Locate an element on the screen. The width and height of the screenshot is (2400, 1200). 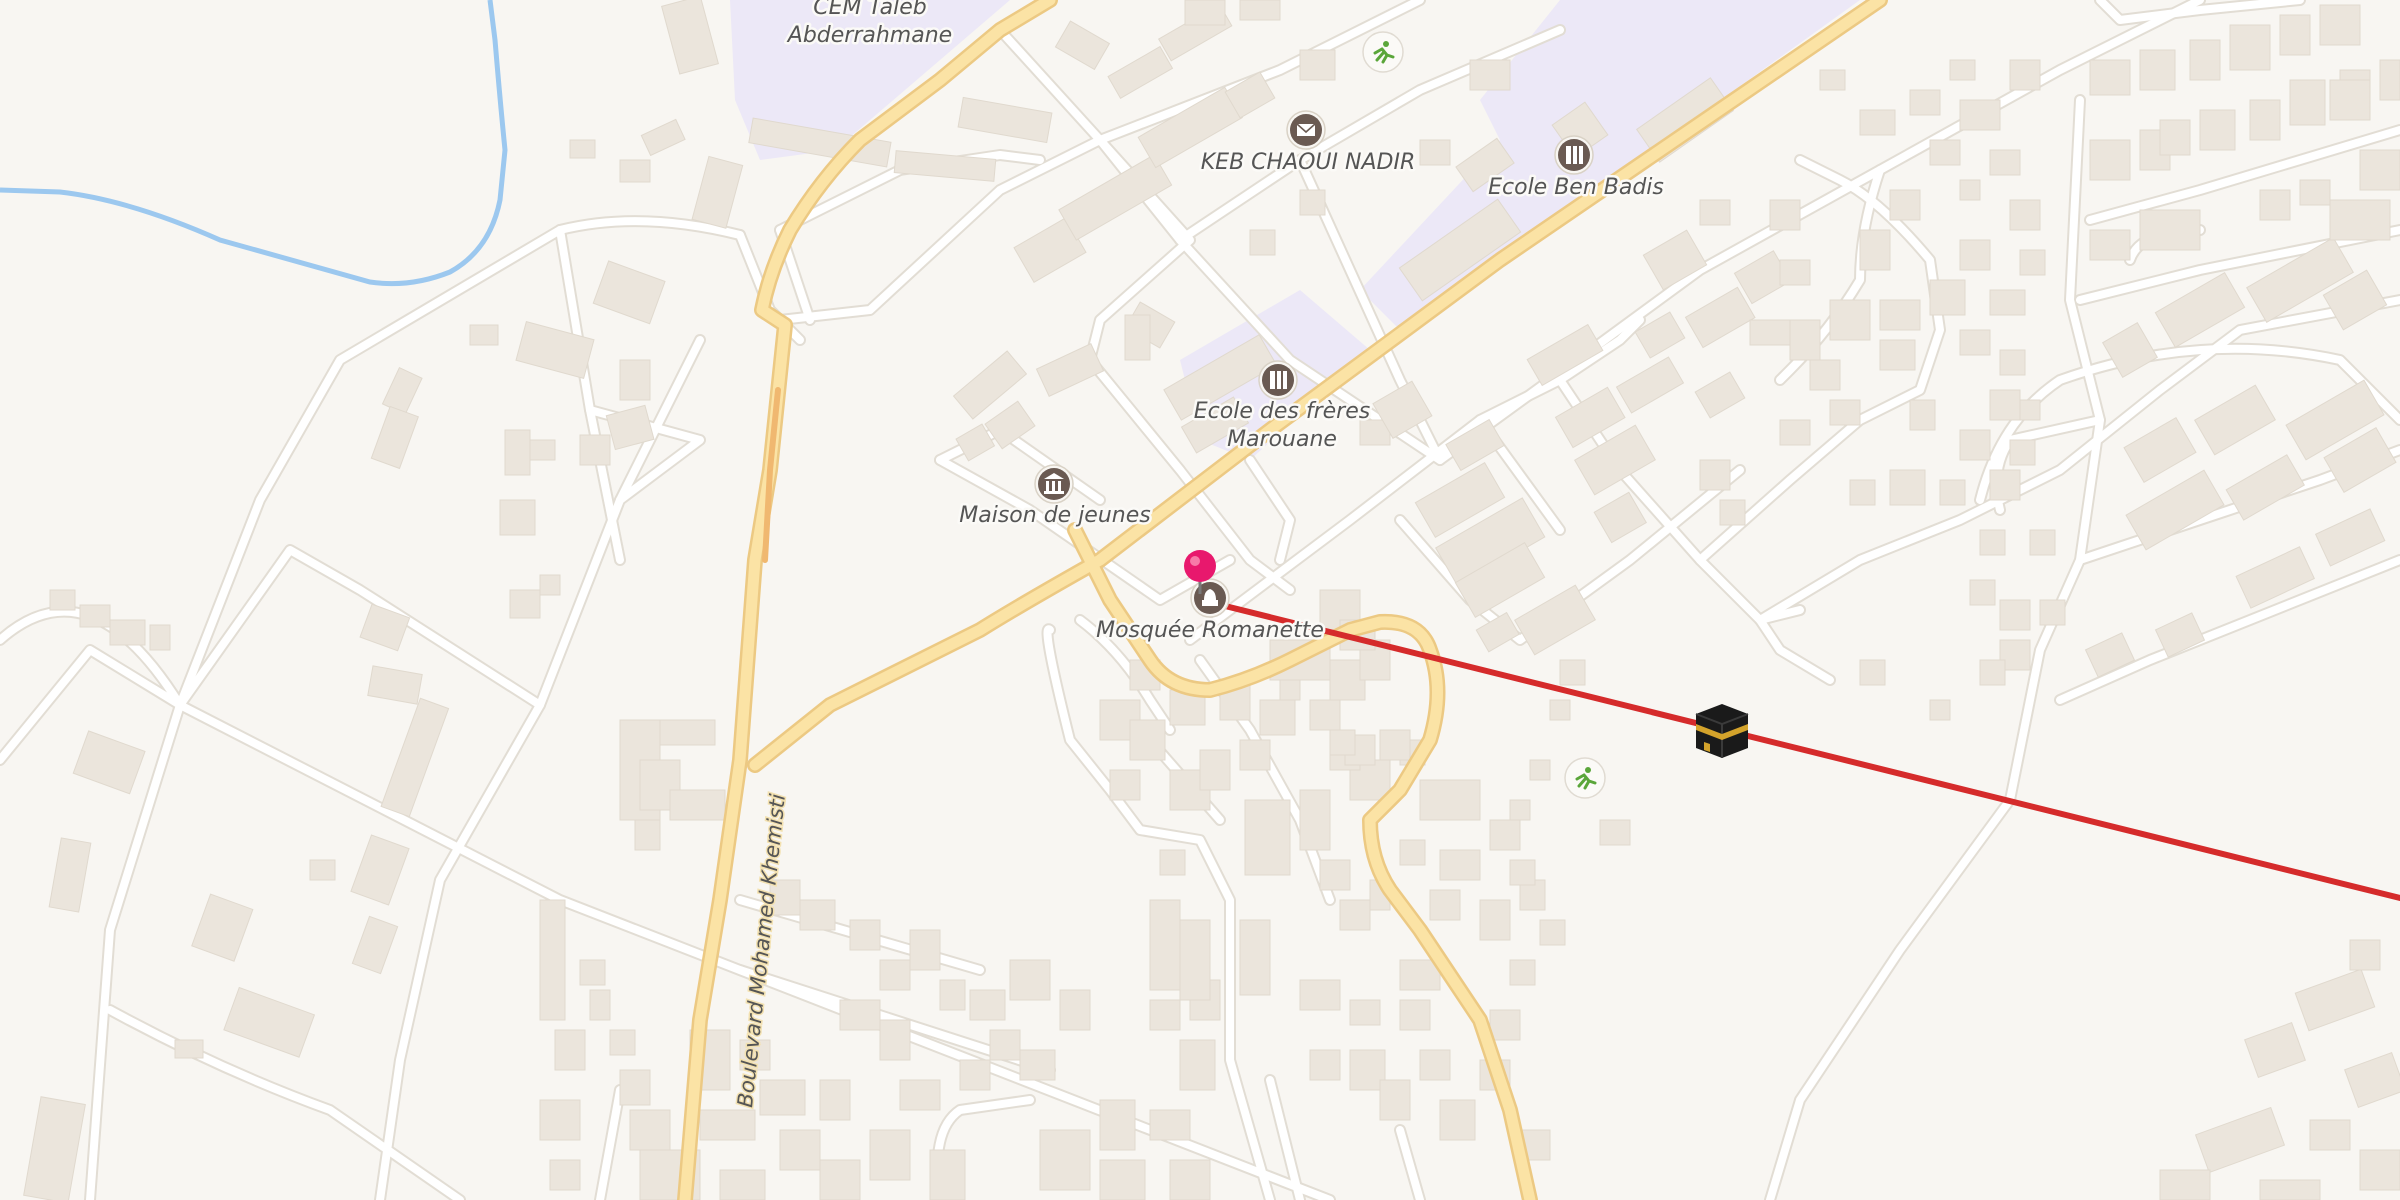
poi-label-freres-line2: Marouane is located at coordinates (1282, 439).